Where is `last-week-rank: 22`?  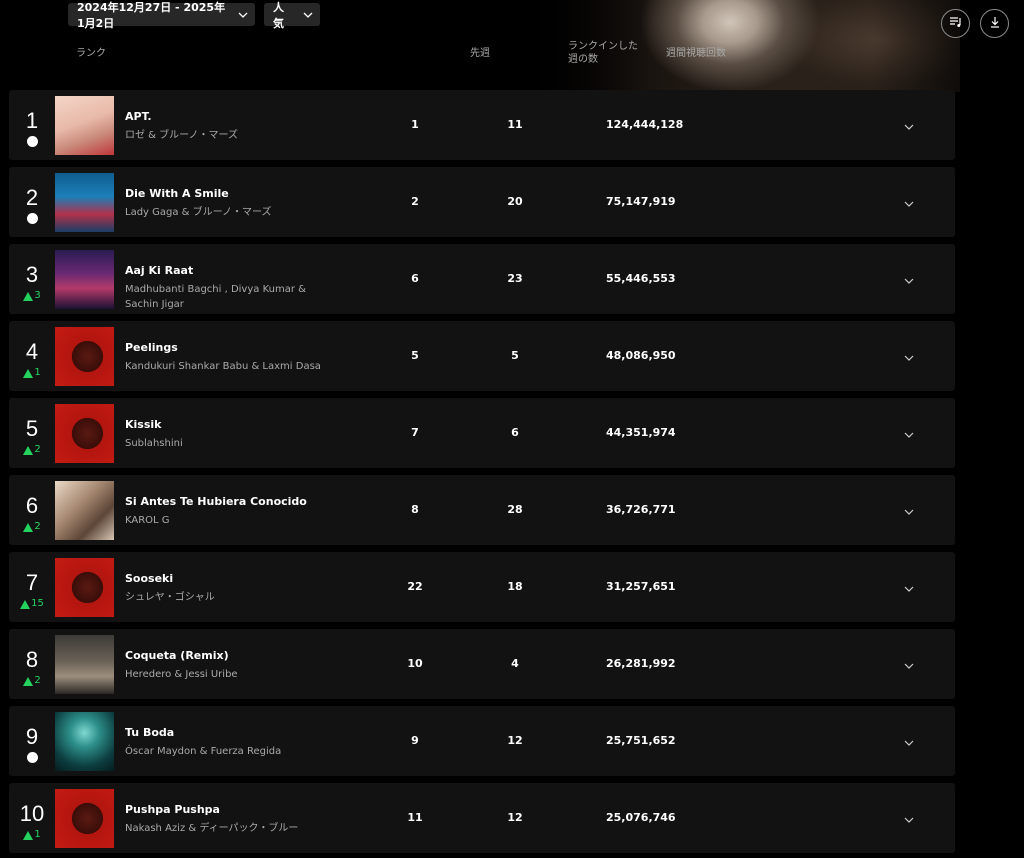 last-week-rank: 22 is located at coordinates (415, 586).